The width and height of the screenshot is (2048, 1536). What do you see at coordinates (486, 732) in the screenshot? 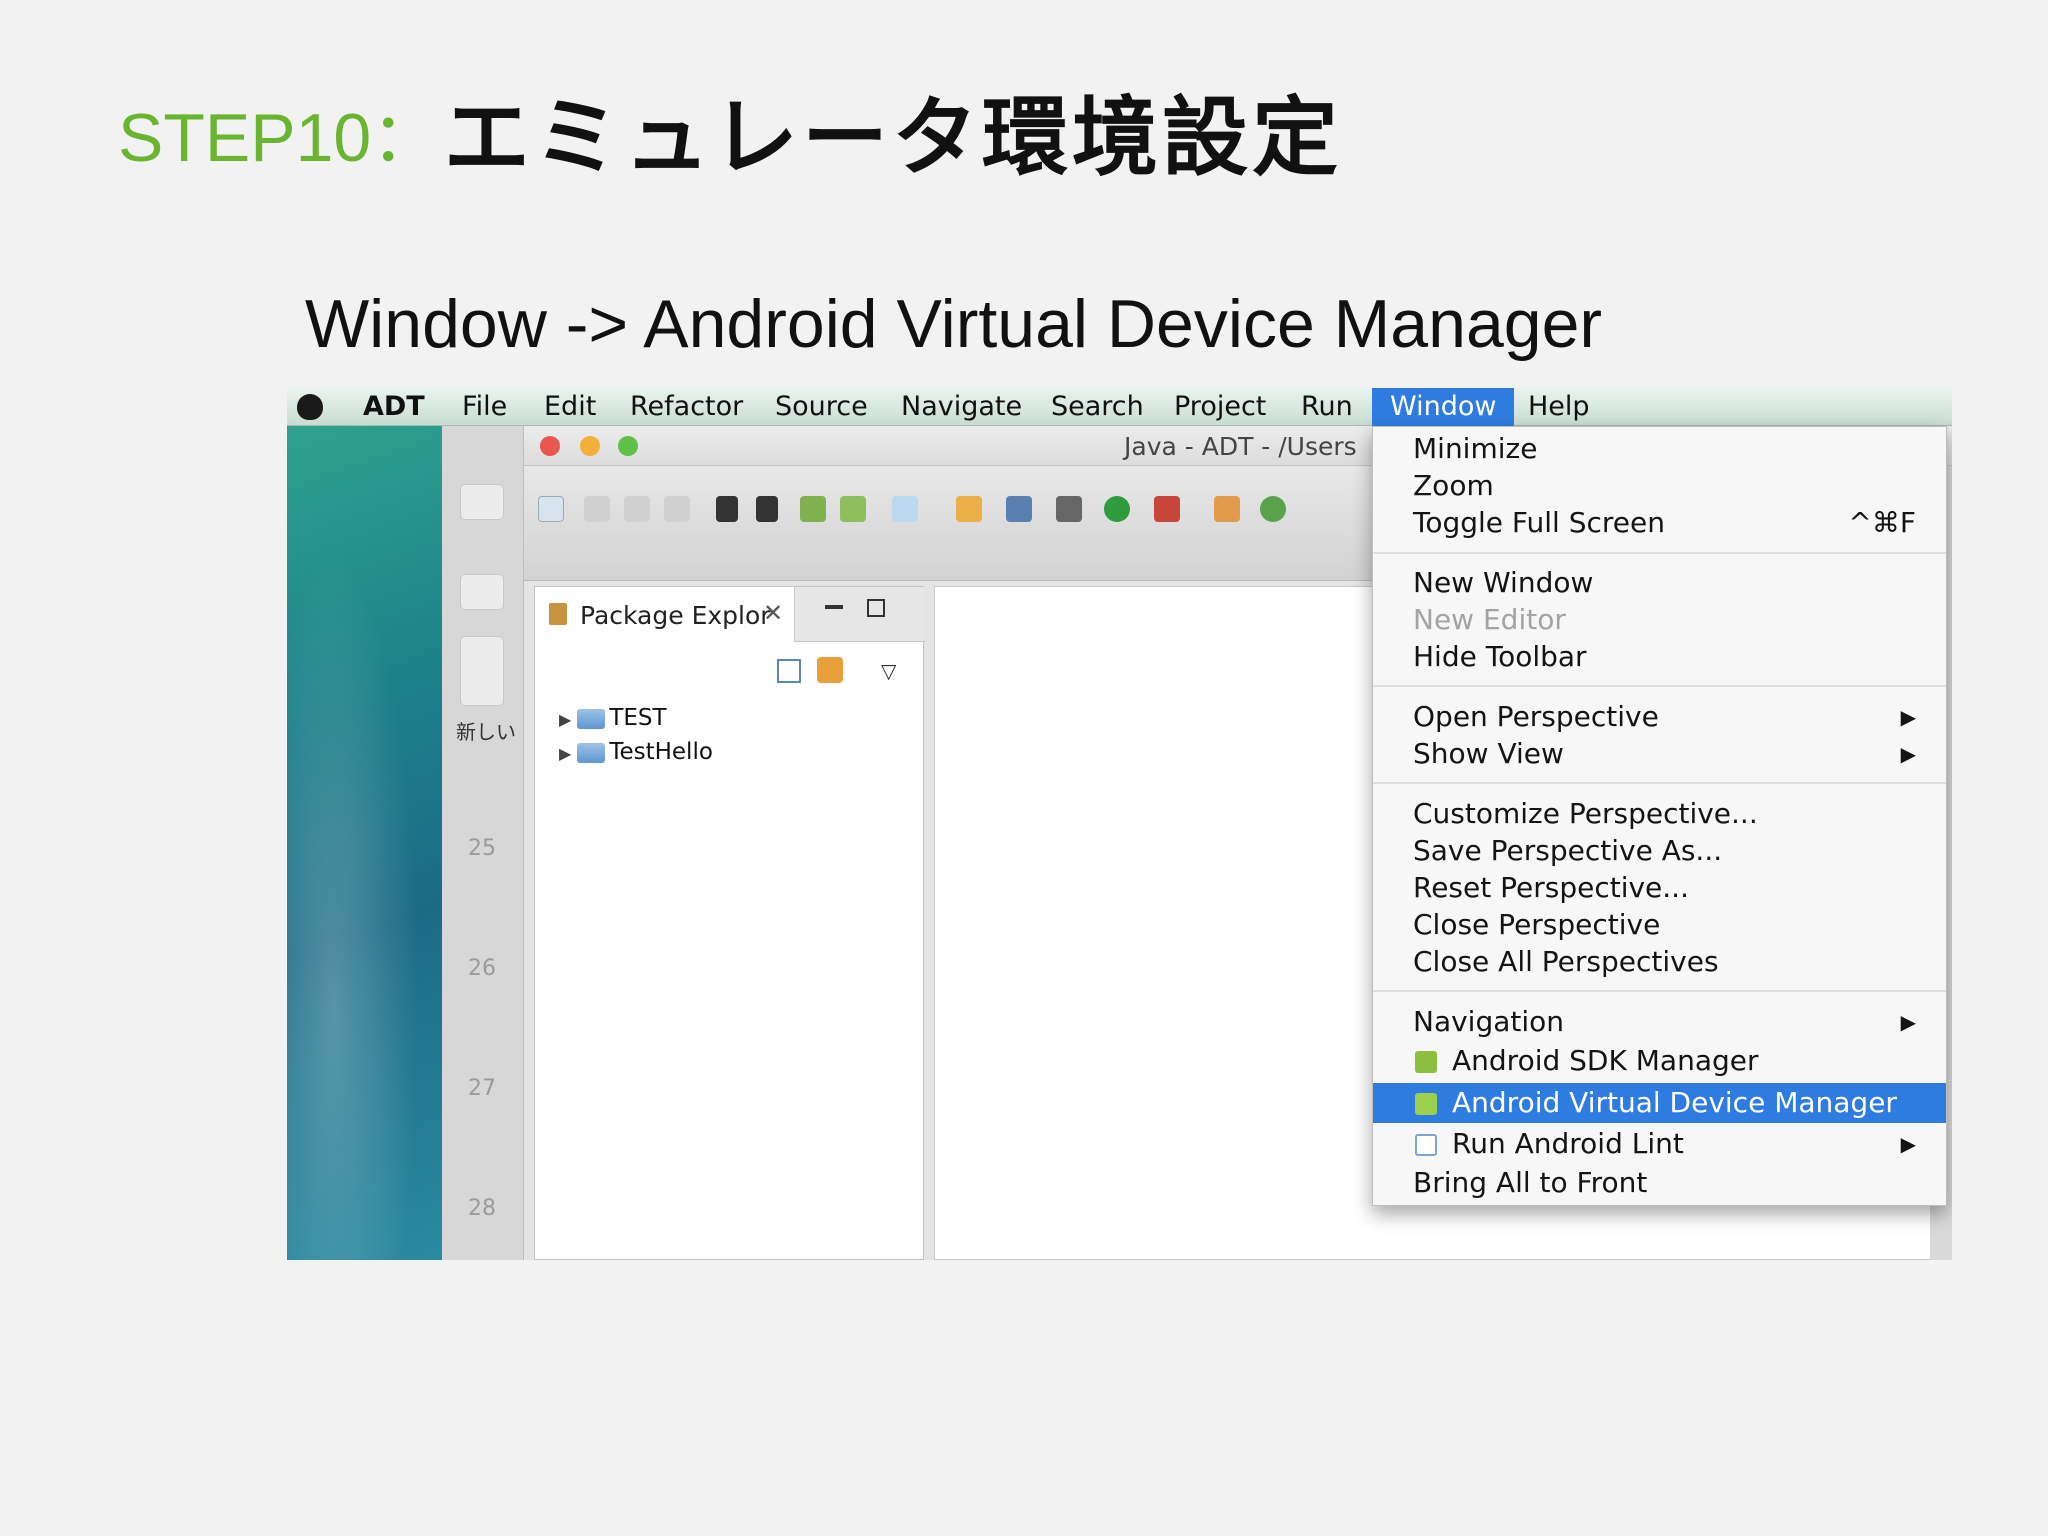
I see `new-label: 新しい` at bounding box center [486, 732].